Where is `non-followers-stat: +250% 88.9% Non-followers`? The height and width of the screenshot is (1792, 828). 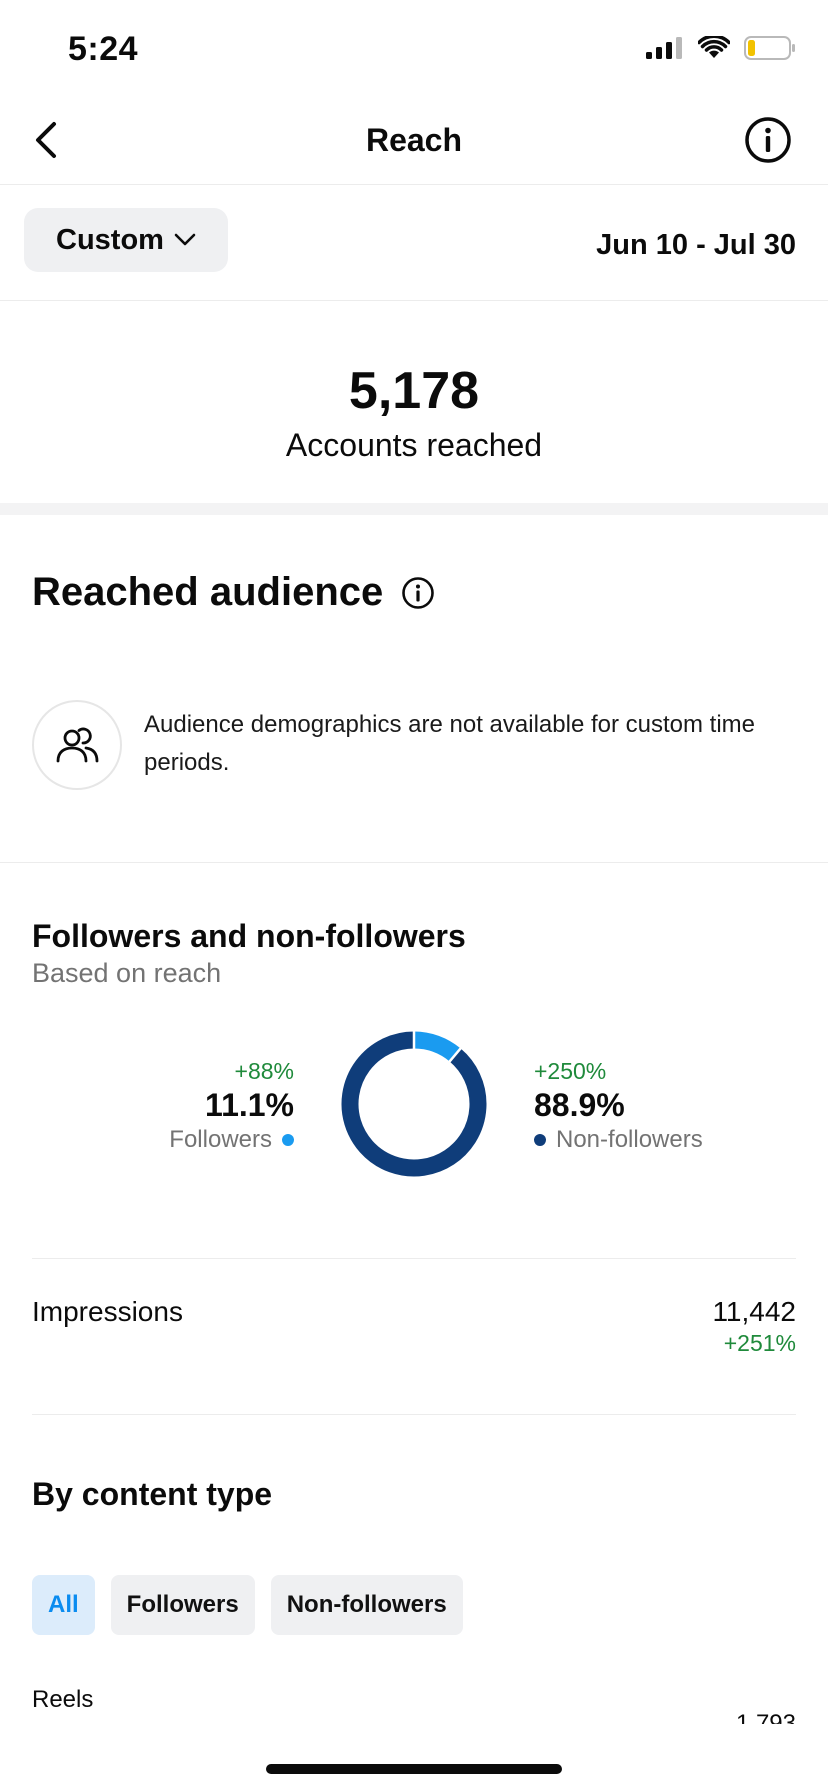 non-followers-stat: +250% 88.9% Non-followers is located at coordinates (618, 1106).